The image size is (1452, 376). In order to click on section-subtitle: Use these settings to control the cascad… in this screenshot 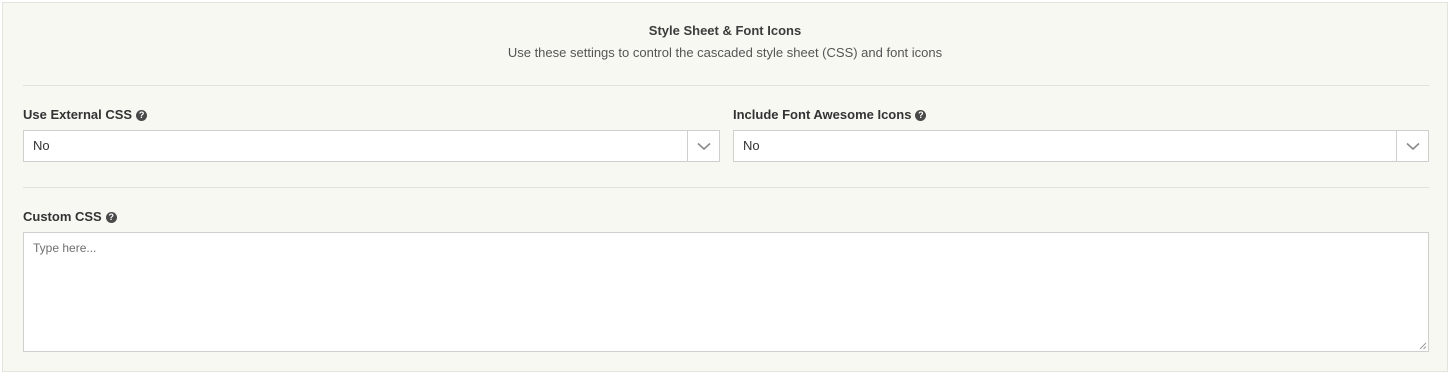, I will do `click(725, 52)`.